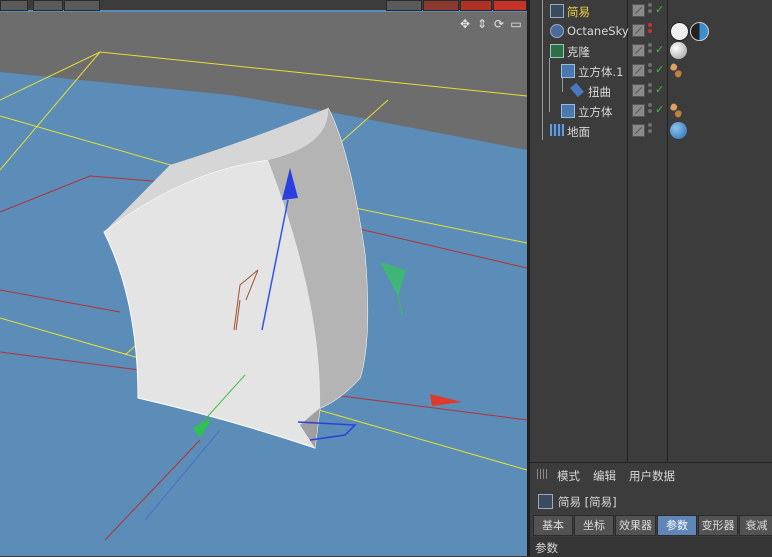 Image resolution: width=772 pixels, height=557 pixels. I want to click on object-name: 简易, so click(578, 12).